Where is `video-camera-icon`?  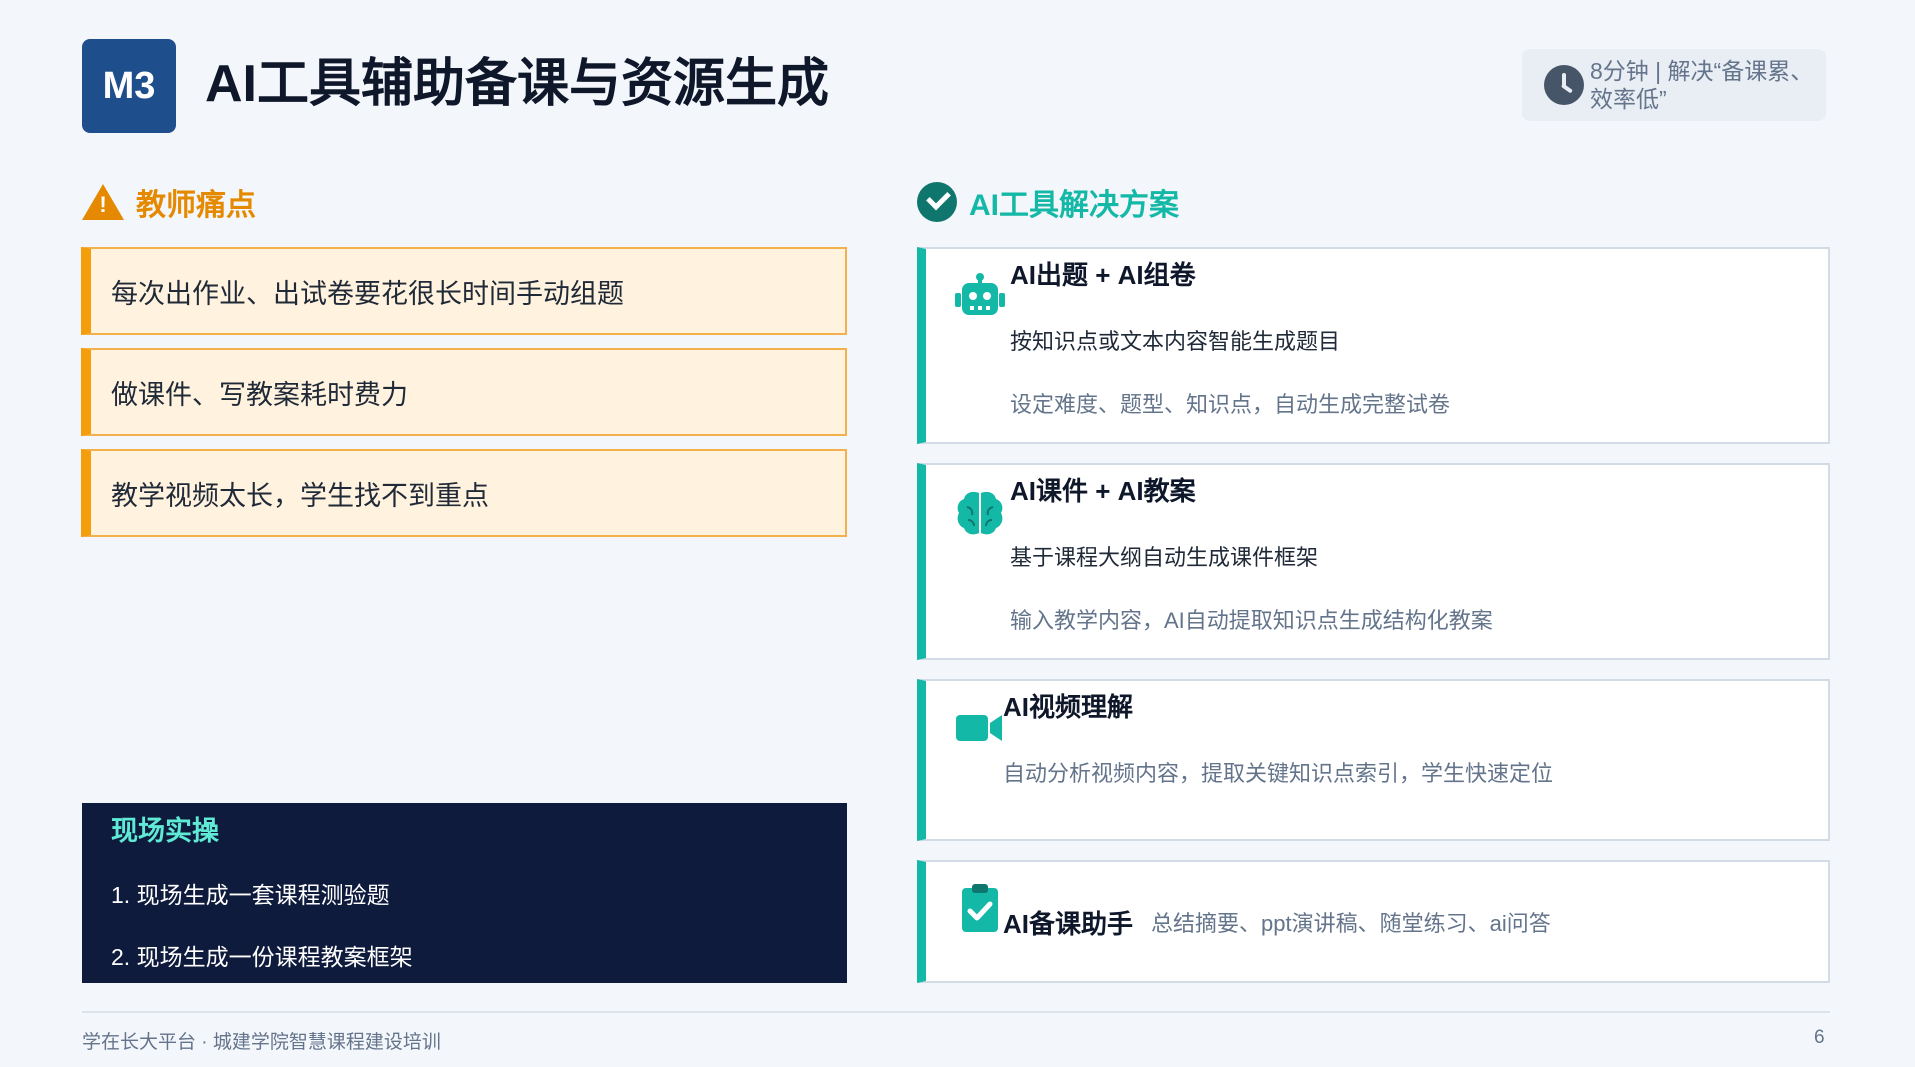 video-camera-icon is located at coordinates (979, 728).